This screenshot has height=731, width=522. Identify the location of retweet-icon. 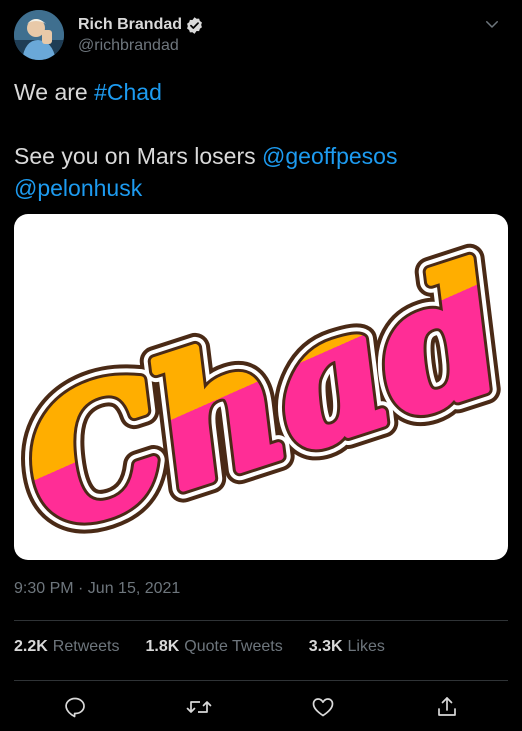
(199, 707).